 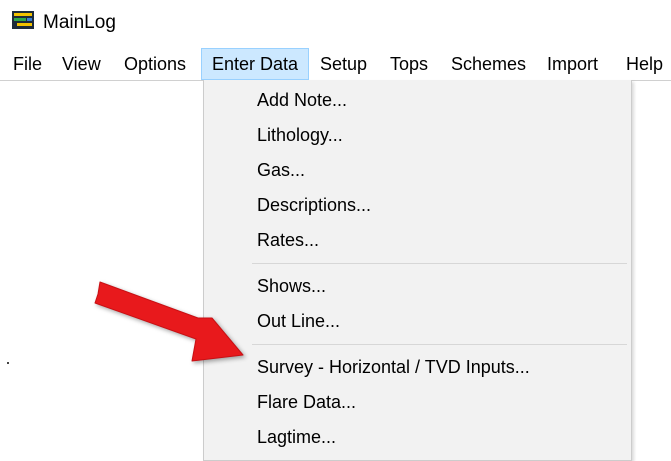 What do you see at coordinates (27, 64) in the screenshot?
I see `menu-file: File` at bounding box center [27, 64].